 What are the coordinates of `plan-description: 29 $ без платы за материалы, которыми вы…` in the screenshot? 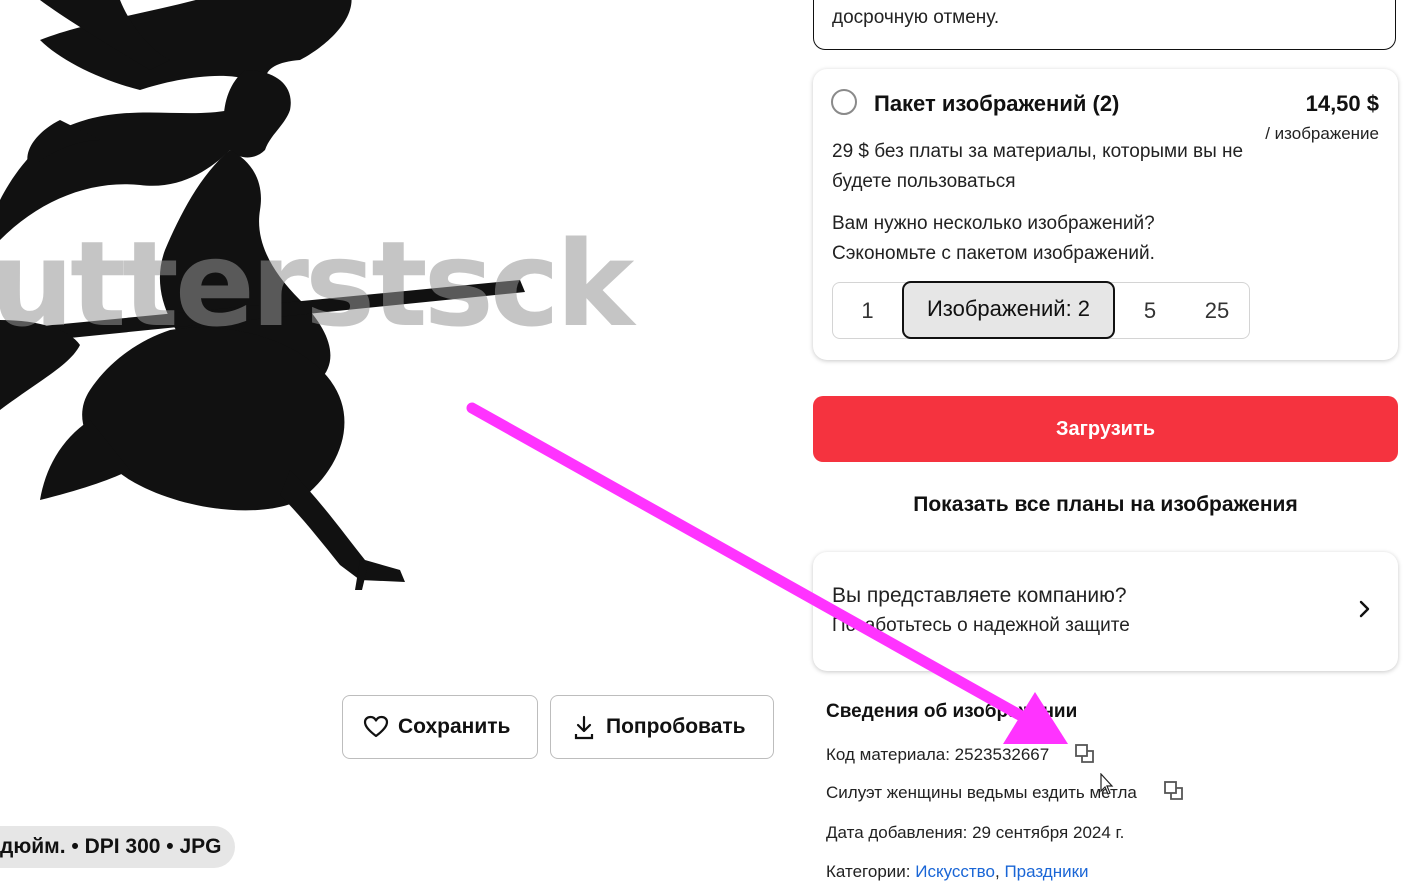 It's located at (1038, 166).